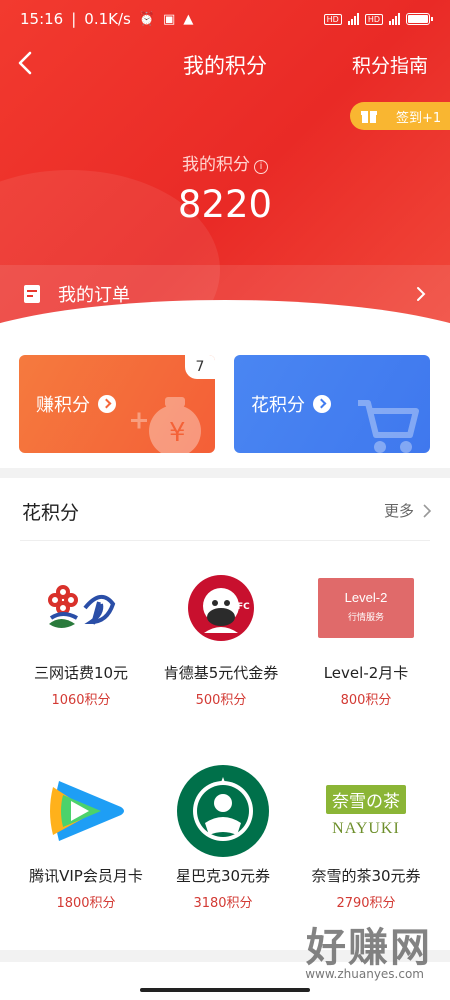 The image size is (450, 1000). What do you see at coordinates (63, 405) in the screenshot?
I see `earn-points-label: 赚积分` at bounding box center [63, 405].